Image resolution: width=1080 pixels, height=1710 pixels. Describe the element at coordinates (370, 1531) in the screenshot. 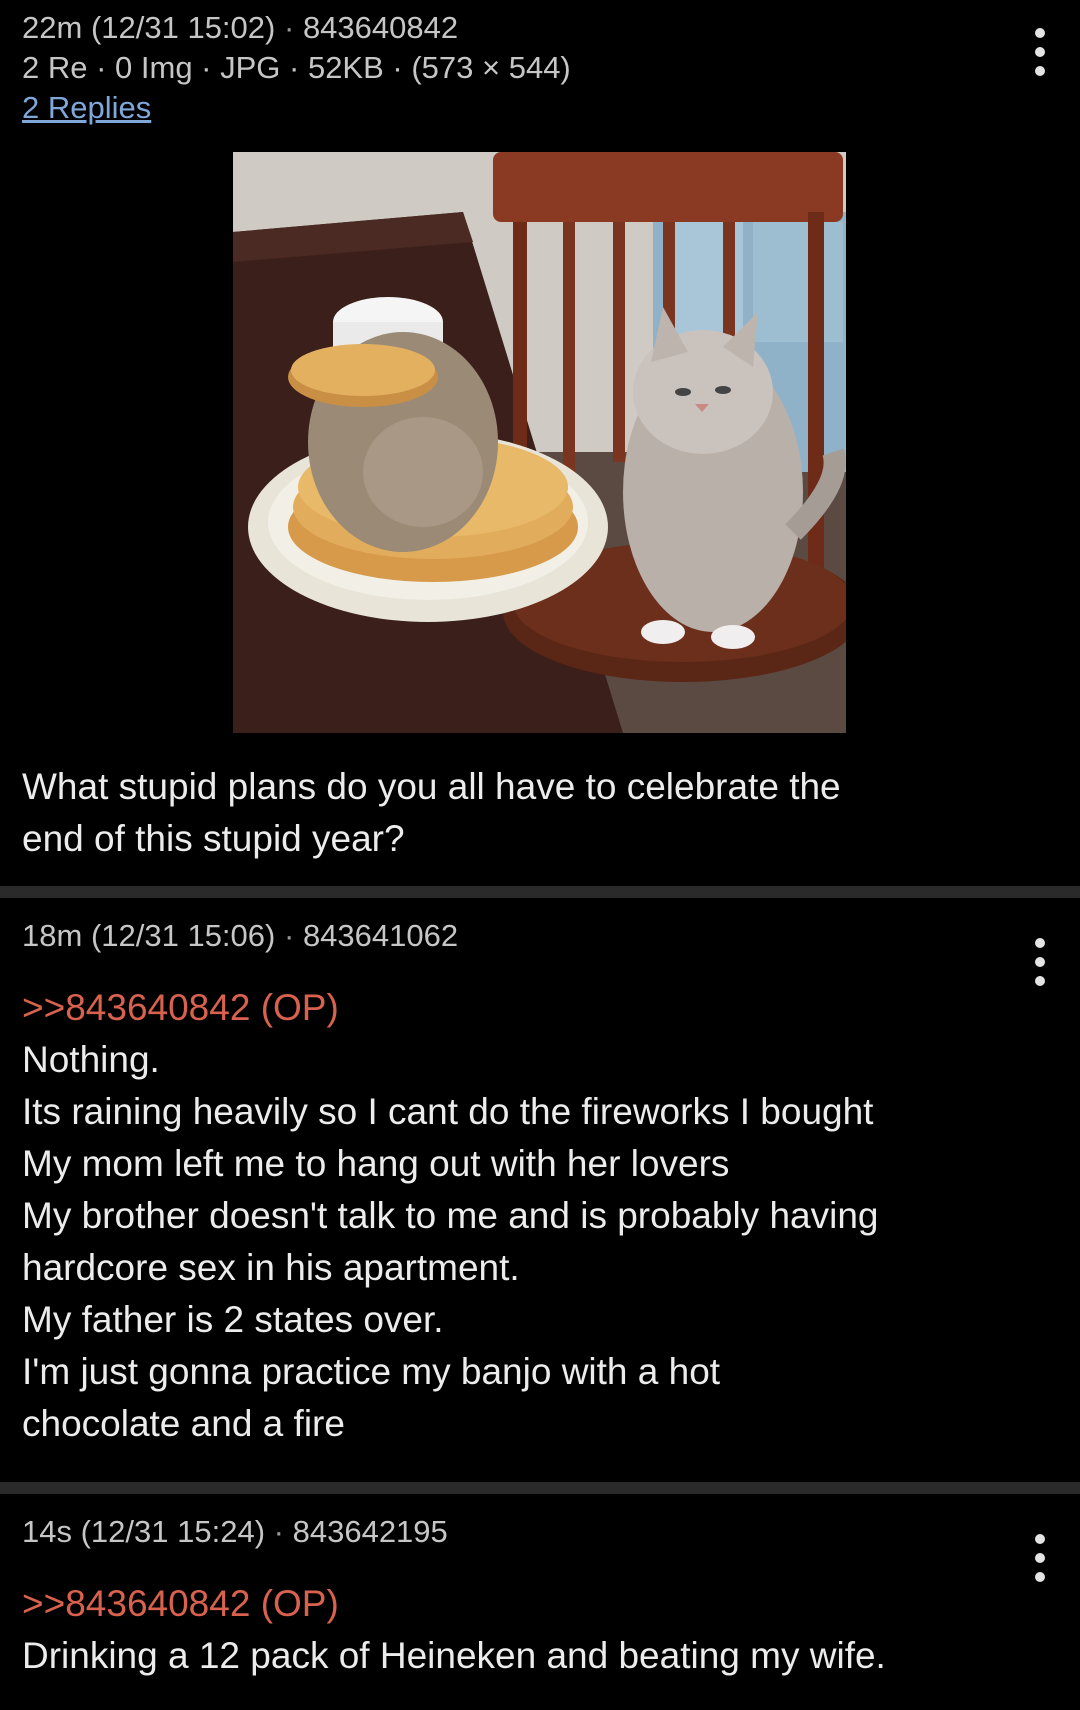

I see `post-number: 843642195` at that location.